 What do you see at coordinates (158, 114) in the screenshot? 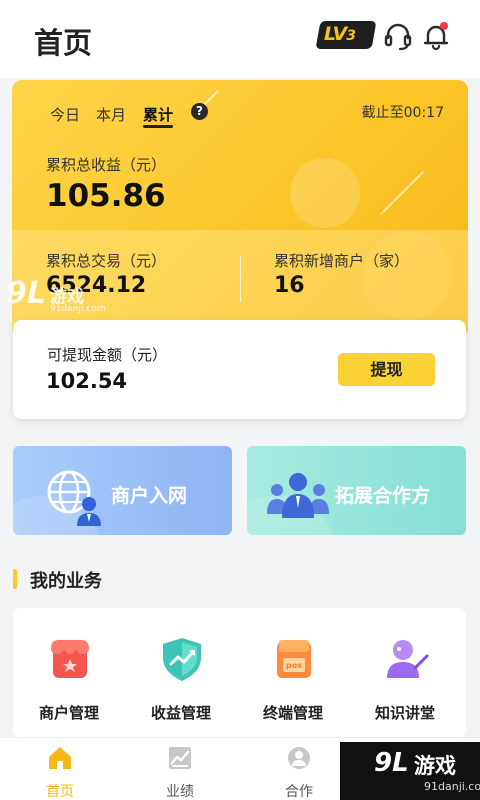
I see `tab-cumulative: 累计` at bounding box center [158, 114].